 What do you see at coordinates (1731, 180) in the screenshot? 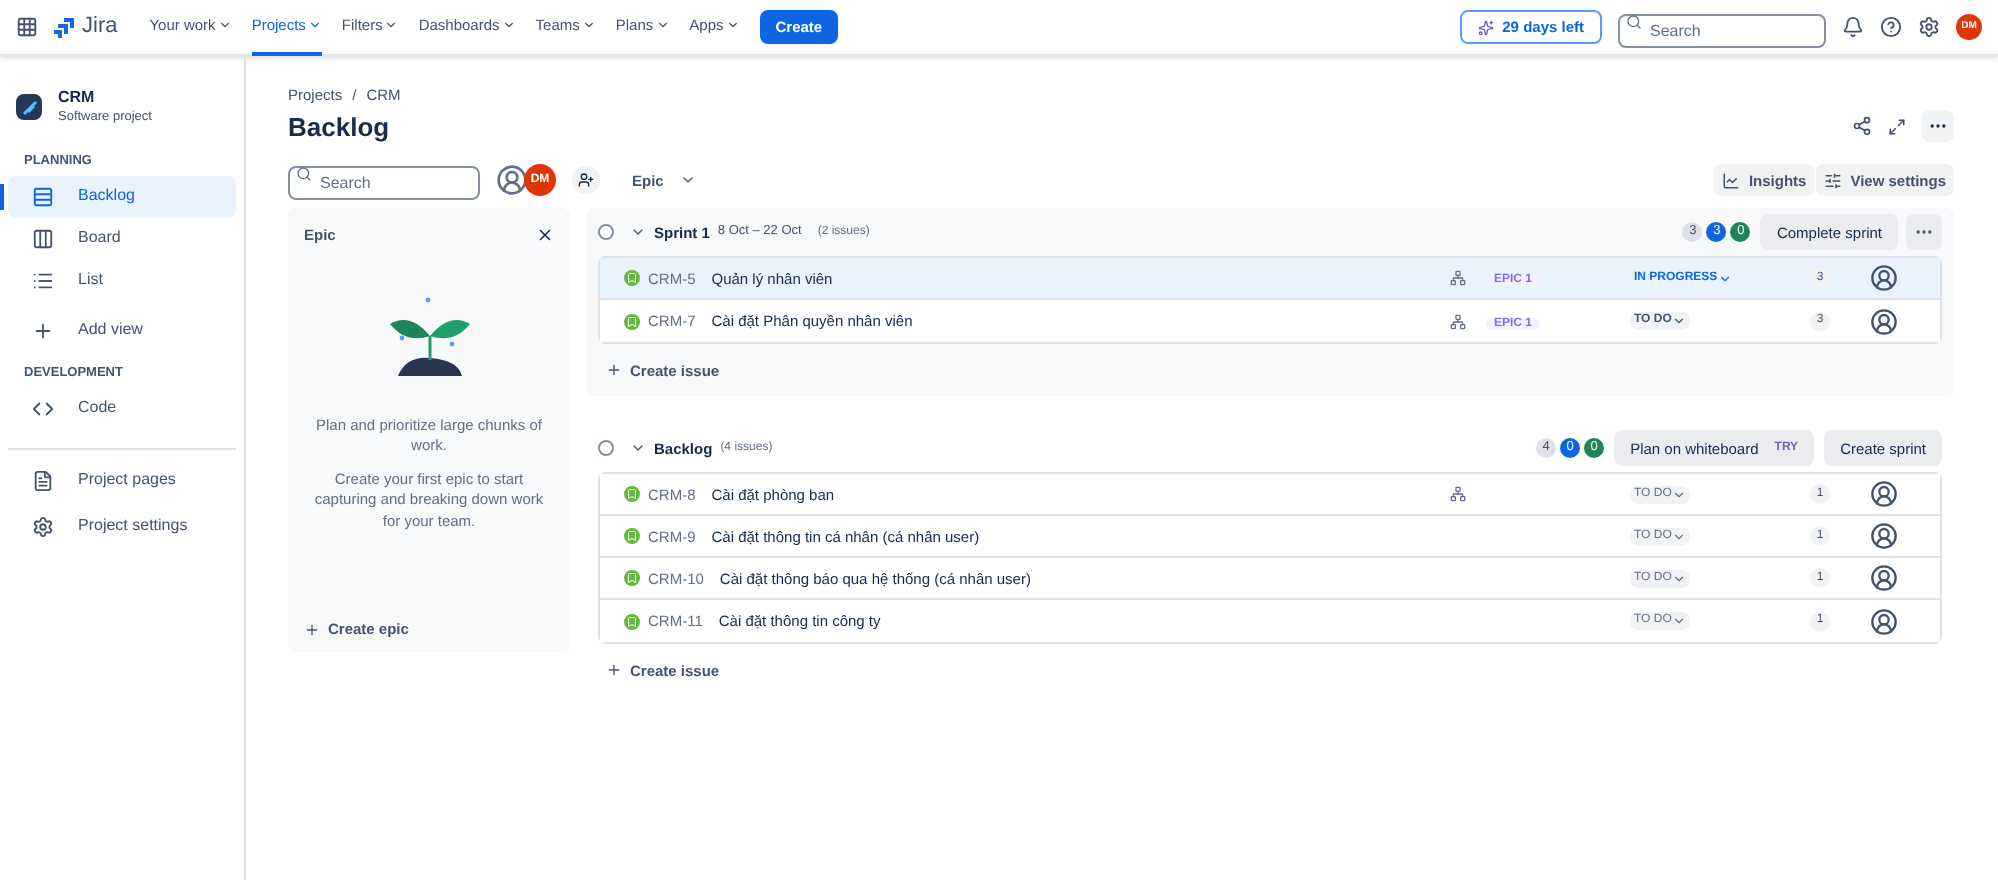
I see `chart-icon` at bounding box center [1731, 180].